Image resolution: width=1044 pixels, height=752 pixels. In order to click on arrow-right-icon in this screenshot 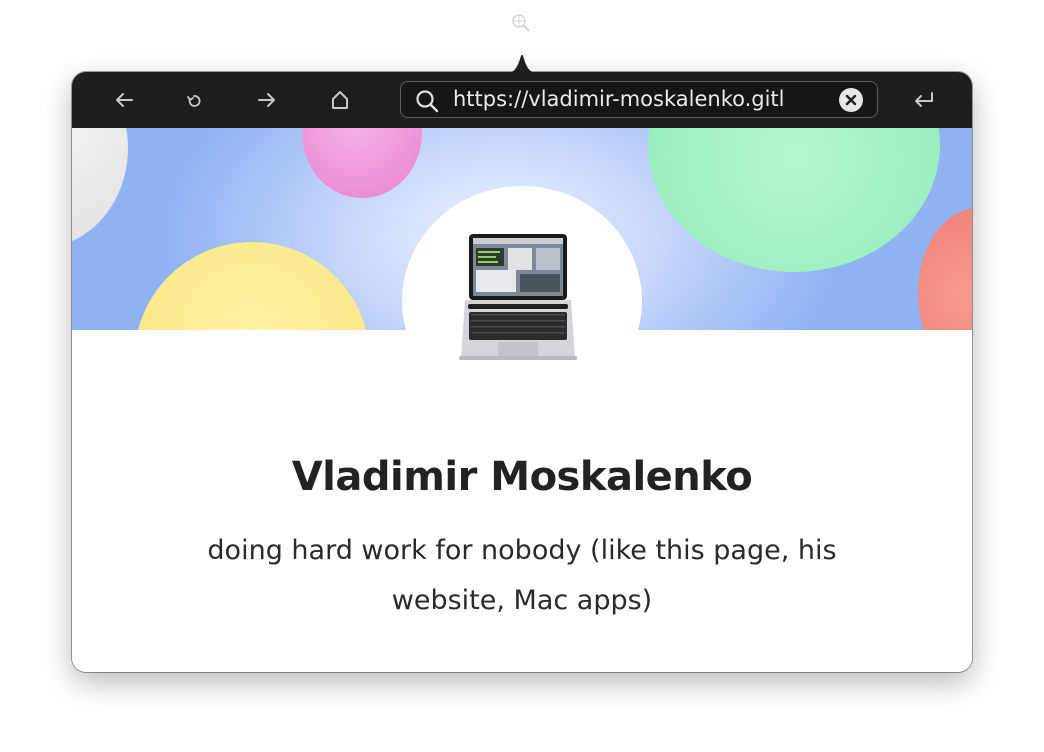, I will do `click(266, 100)`.